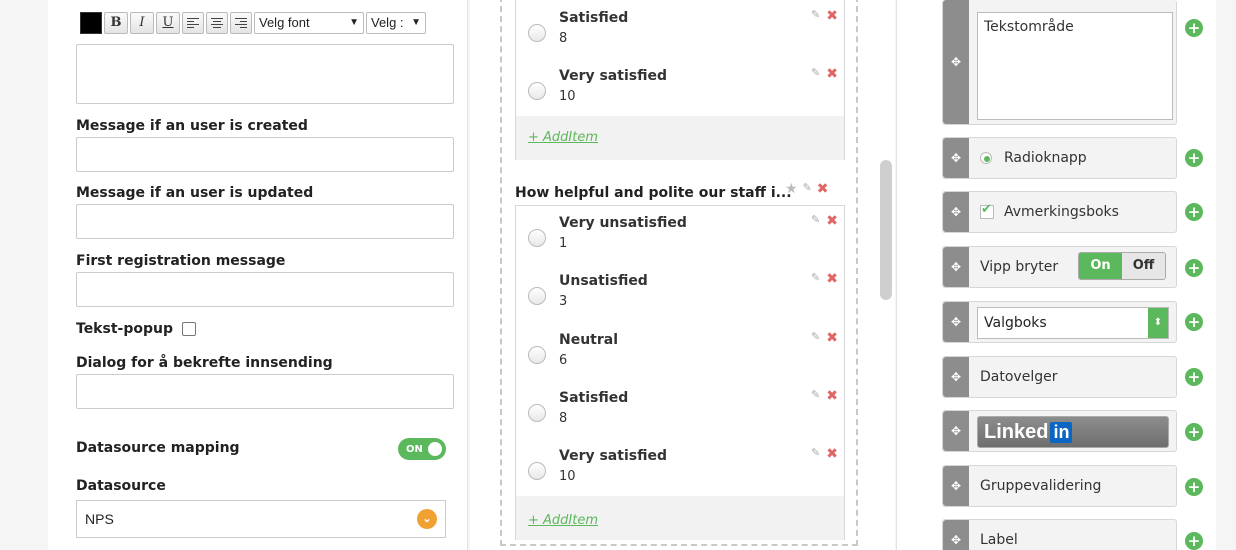 The width and height of the screenshot is (1236, 550). I want to click on on-off-switch: On Off, so click(1122, 266).